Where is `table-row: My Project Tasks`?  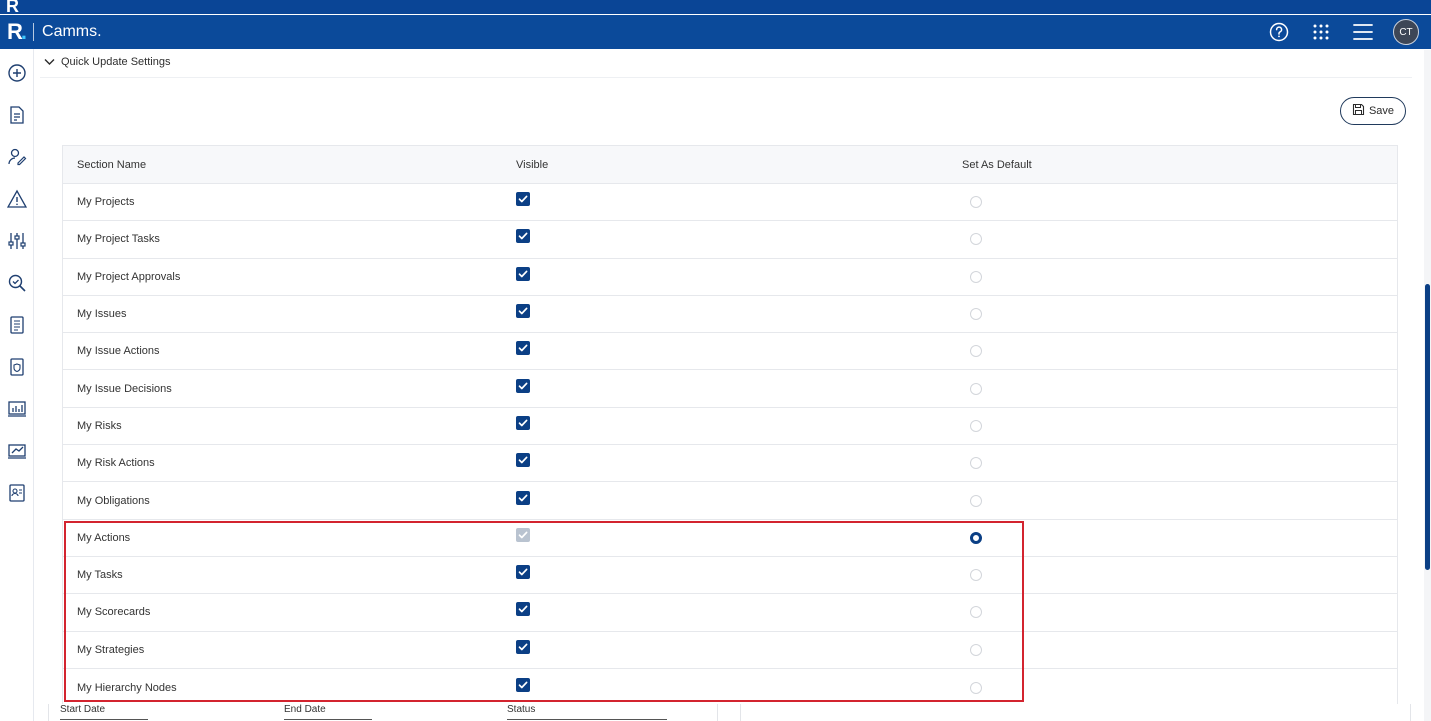 table-row: My Project Tasks is located at coordinates (730, 240).